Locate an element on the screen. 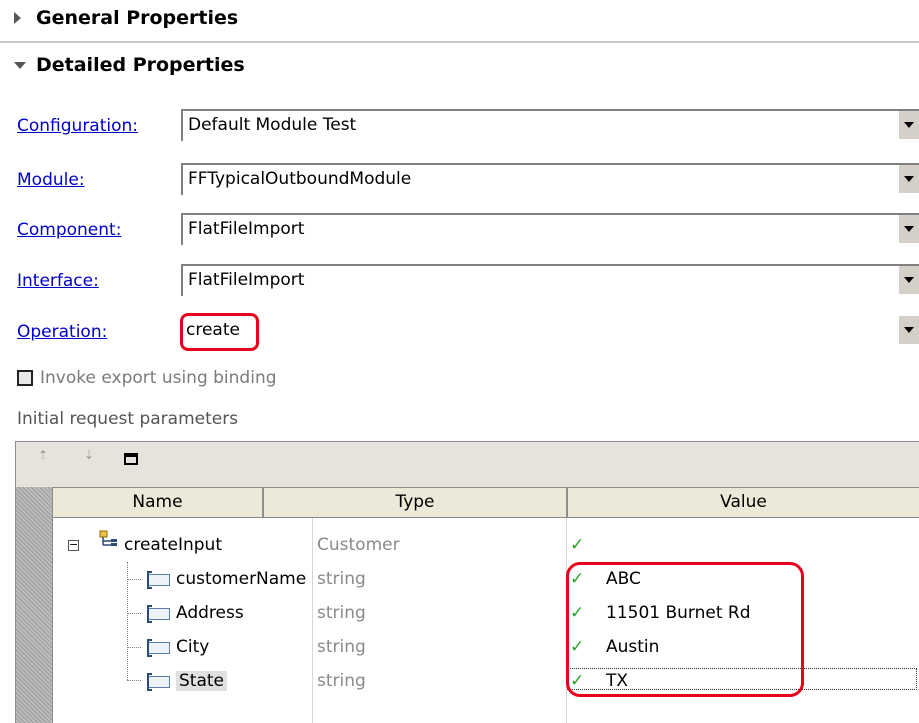 The height and width of the screenshot is (723, 919). interface-link: Interface: is located at coordinates (58, 281).